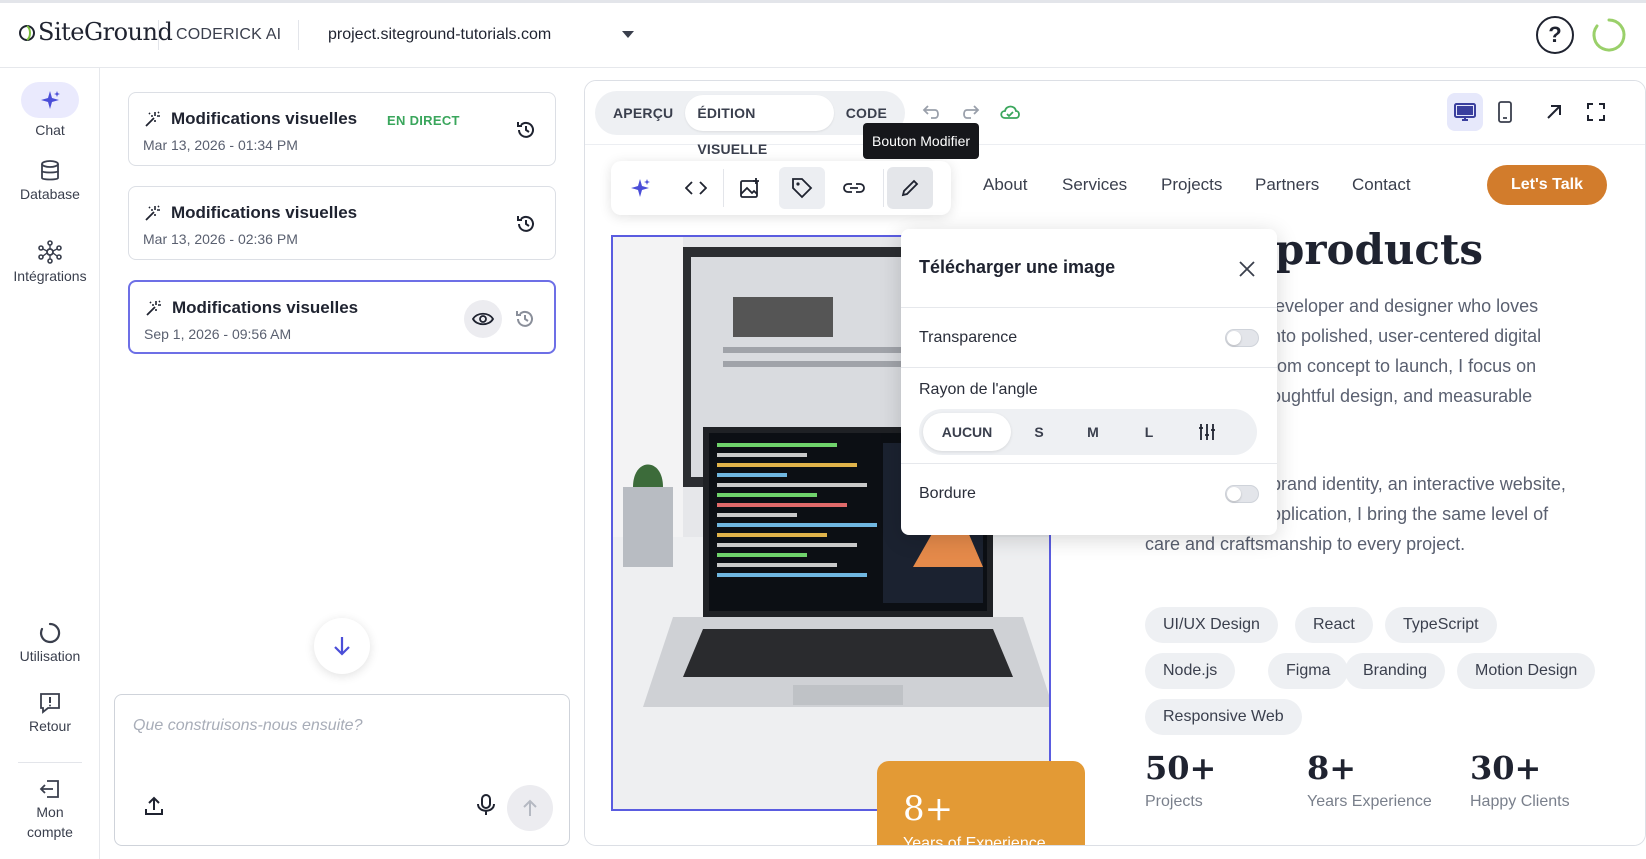 Image resolution: width=1646 pixels, height=859 pixels. I want to click on replace-image-tool, so click(750, 188).